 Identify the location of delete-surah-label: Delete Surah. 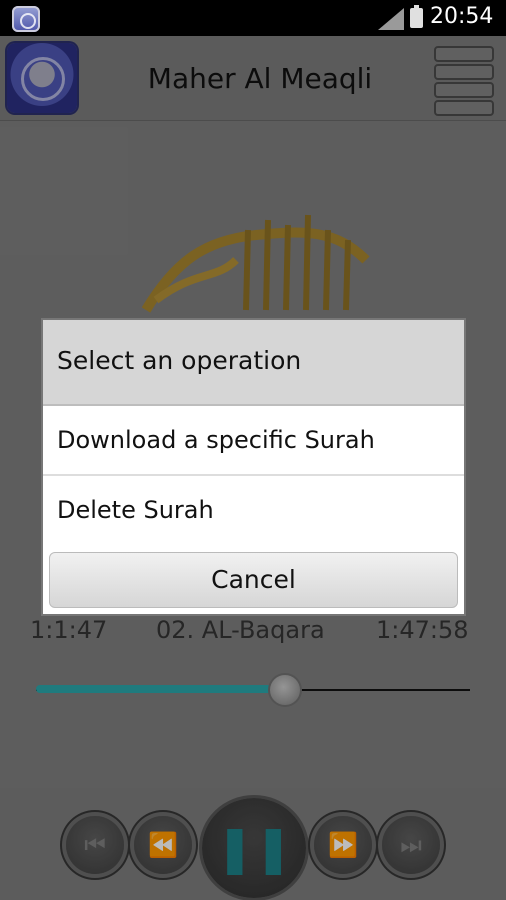
(135, 510).